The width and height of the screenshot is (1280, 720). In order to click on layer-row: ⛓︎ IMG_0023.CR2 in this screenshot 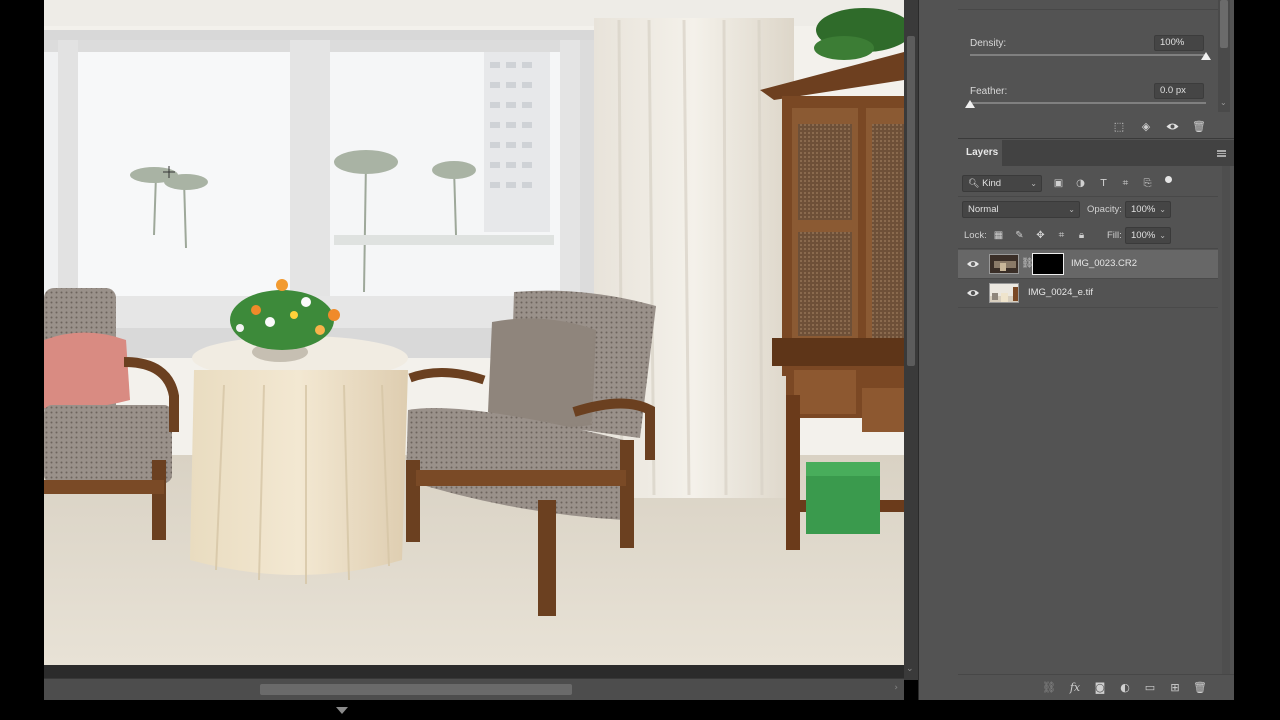, I will do `click(1088, 264)`.